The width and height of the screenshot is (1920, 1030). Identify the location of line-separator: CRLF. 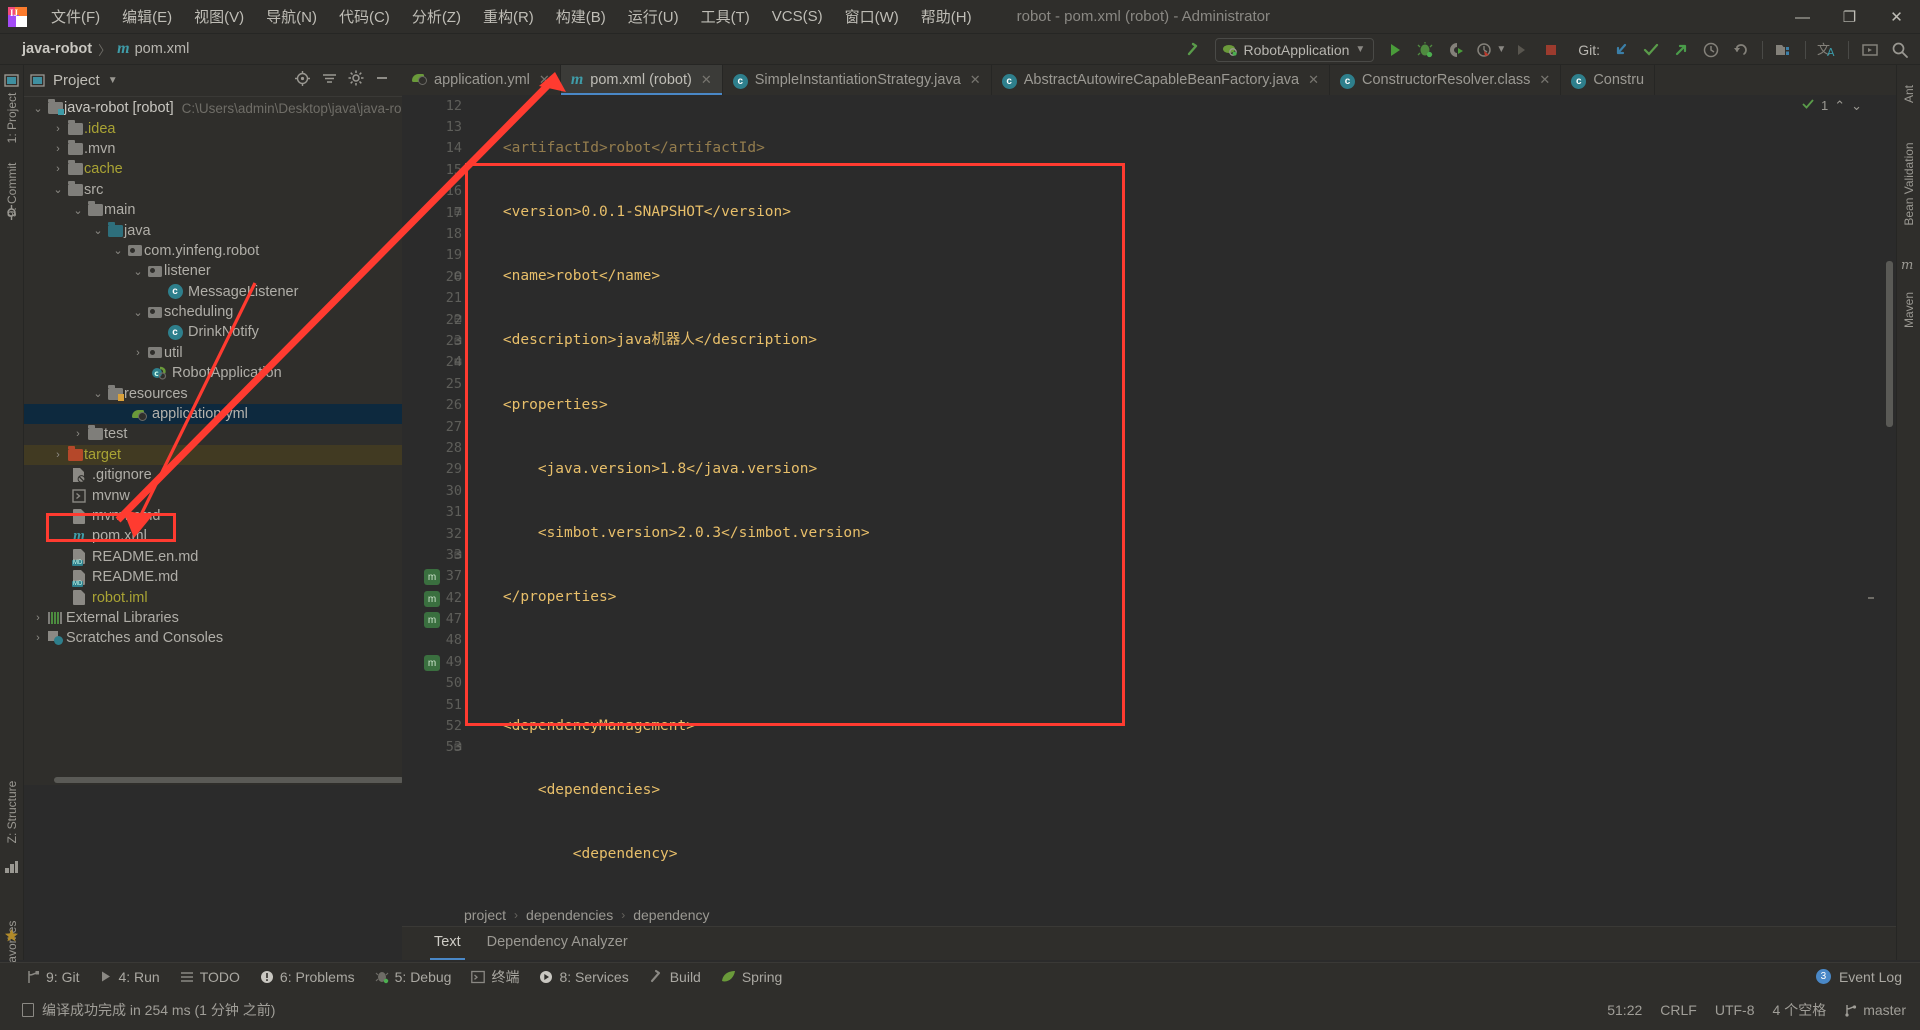
(1678, 1010).